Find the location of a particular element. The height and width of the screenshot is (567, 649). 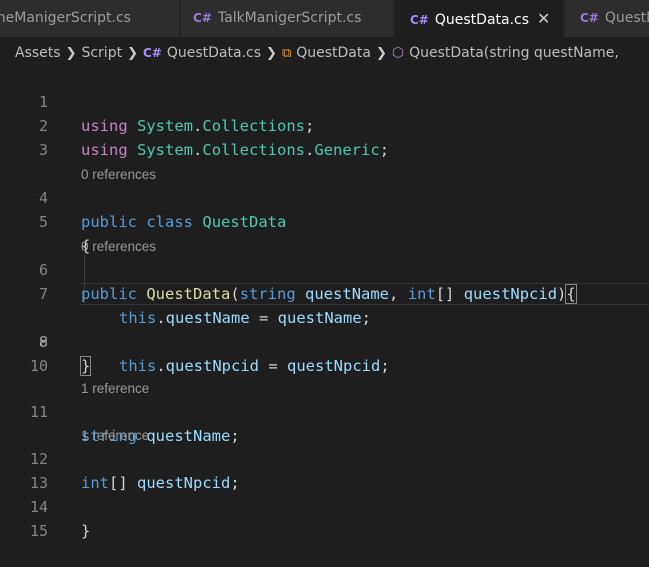

tab-gamemaniger-script: meManigerScript.cs is located at coordinates (90, 18).